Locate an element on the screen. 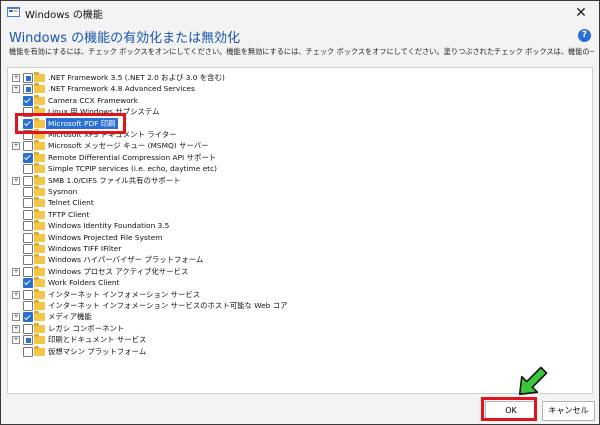 Image resolution: width=600 pixels, height=425 pixels. feature-label: Camera CCX Framework is located at coordinates (93, 100).